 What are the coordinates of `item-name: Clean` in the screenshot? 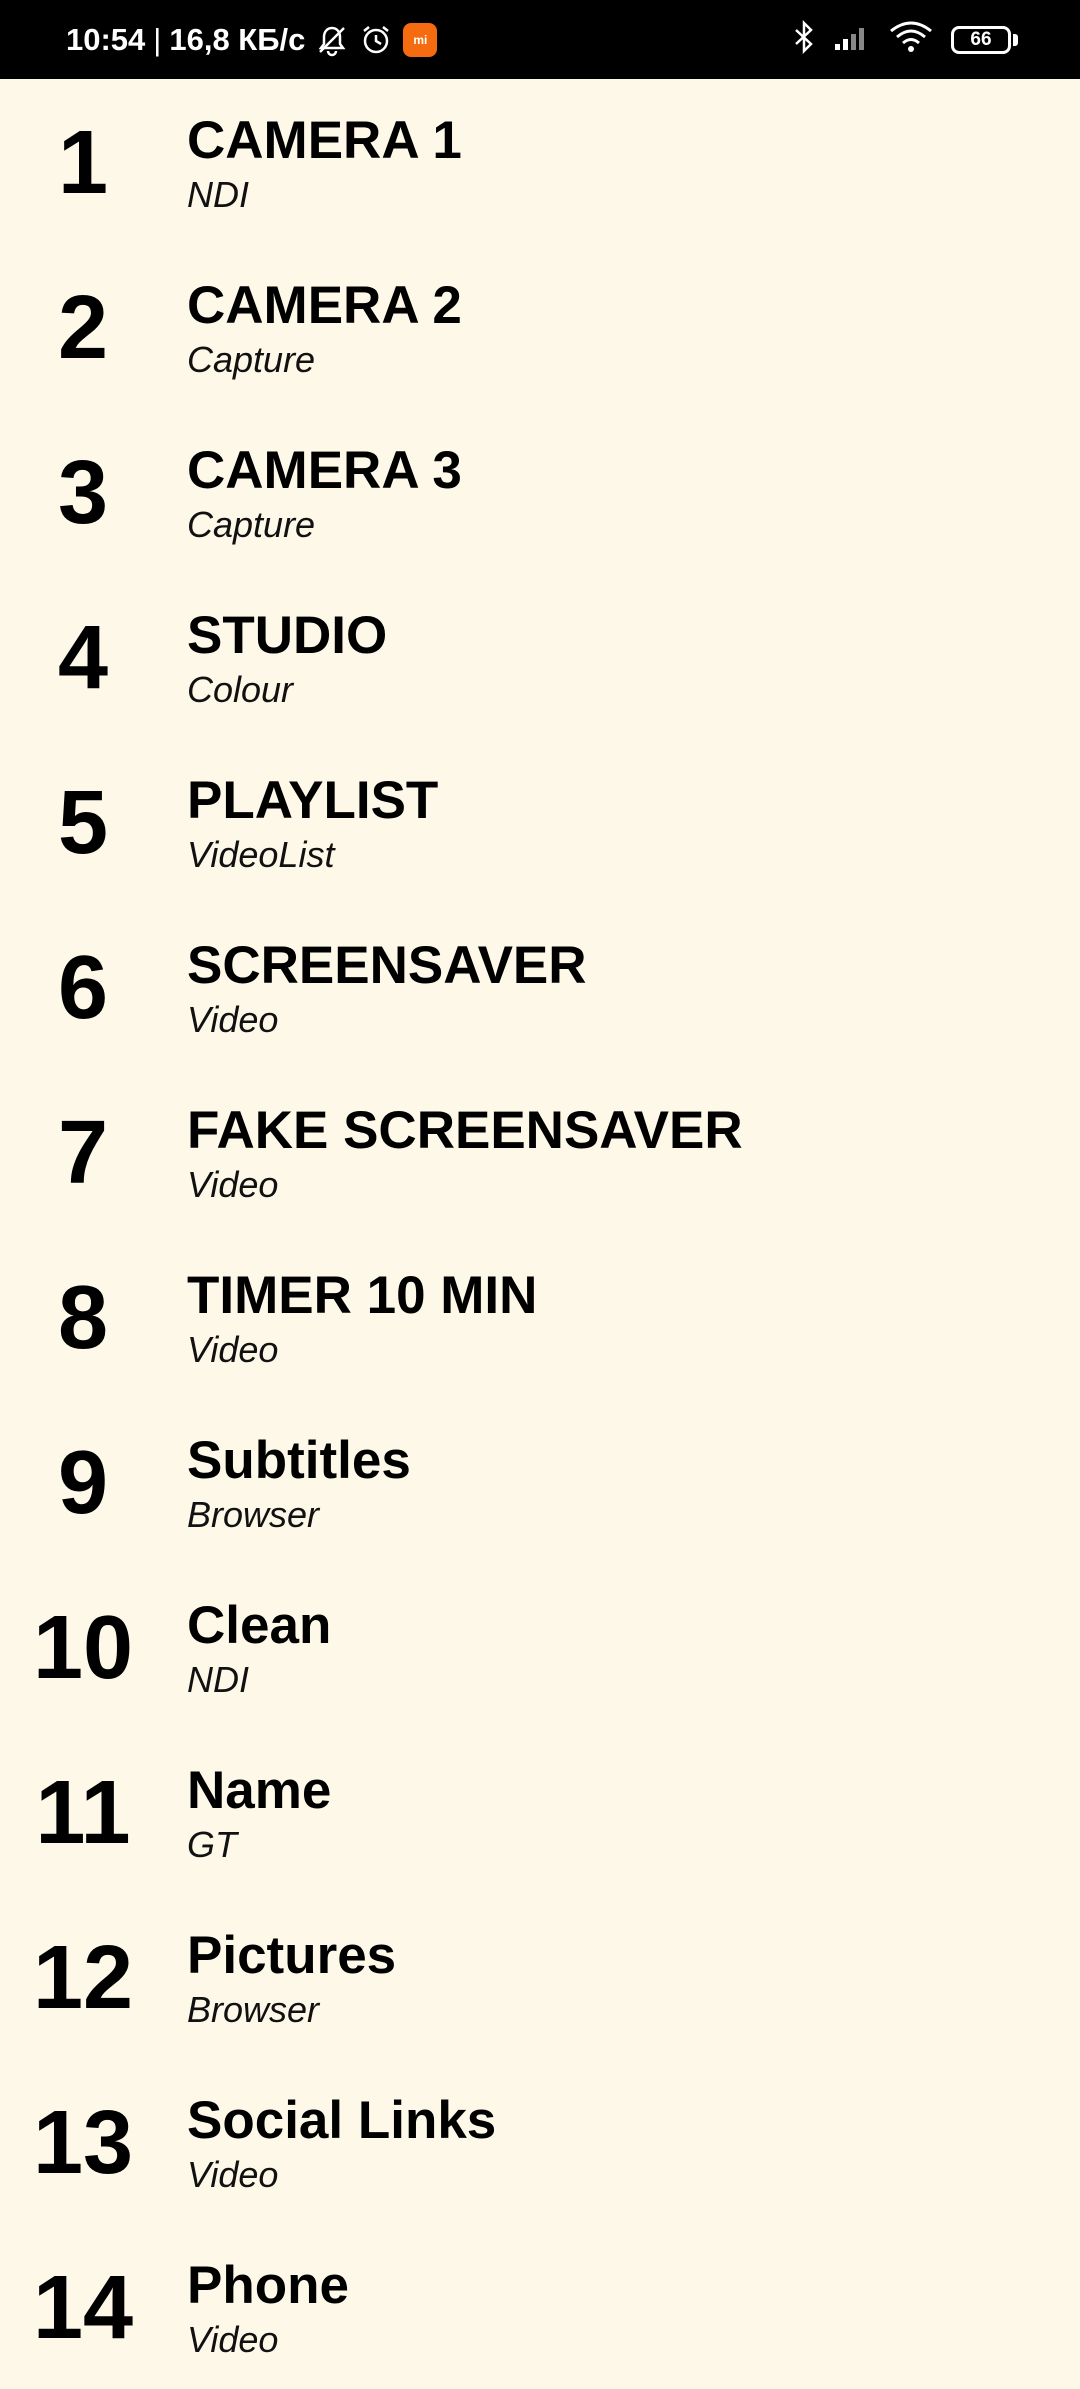 It's located at (259, 1625).